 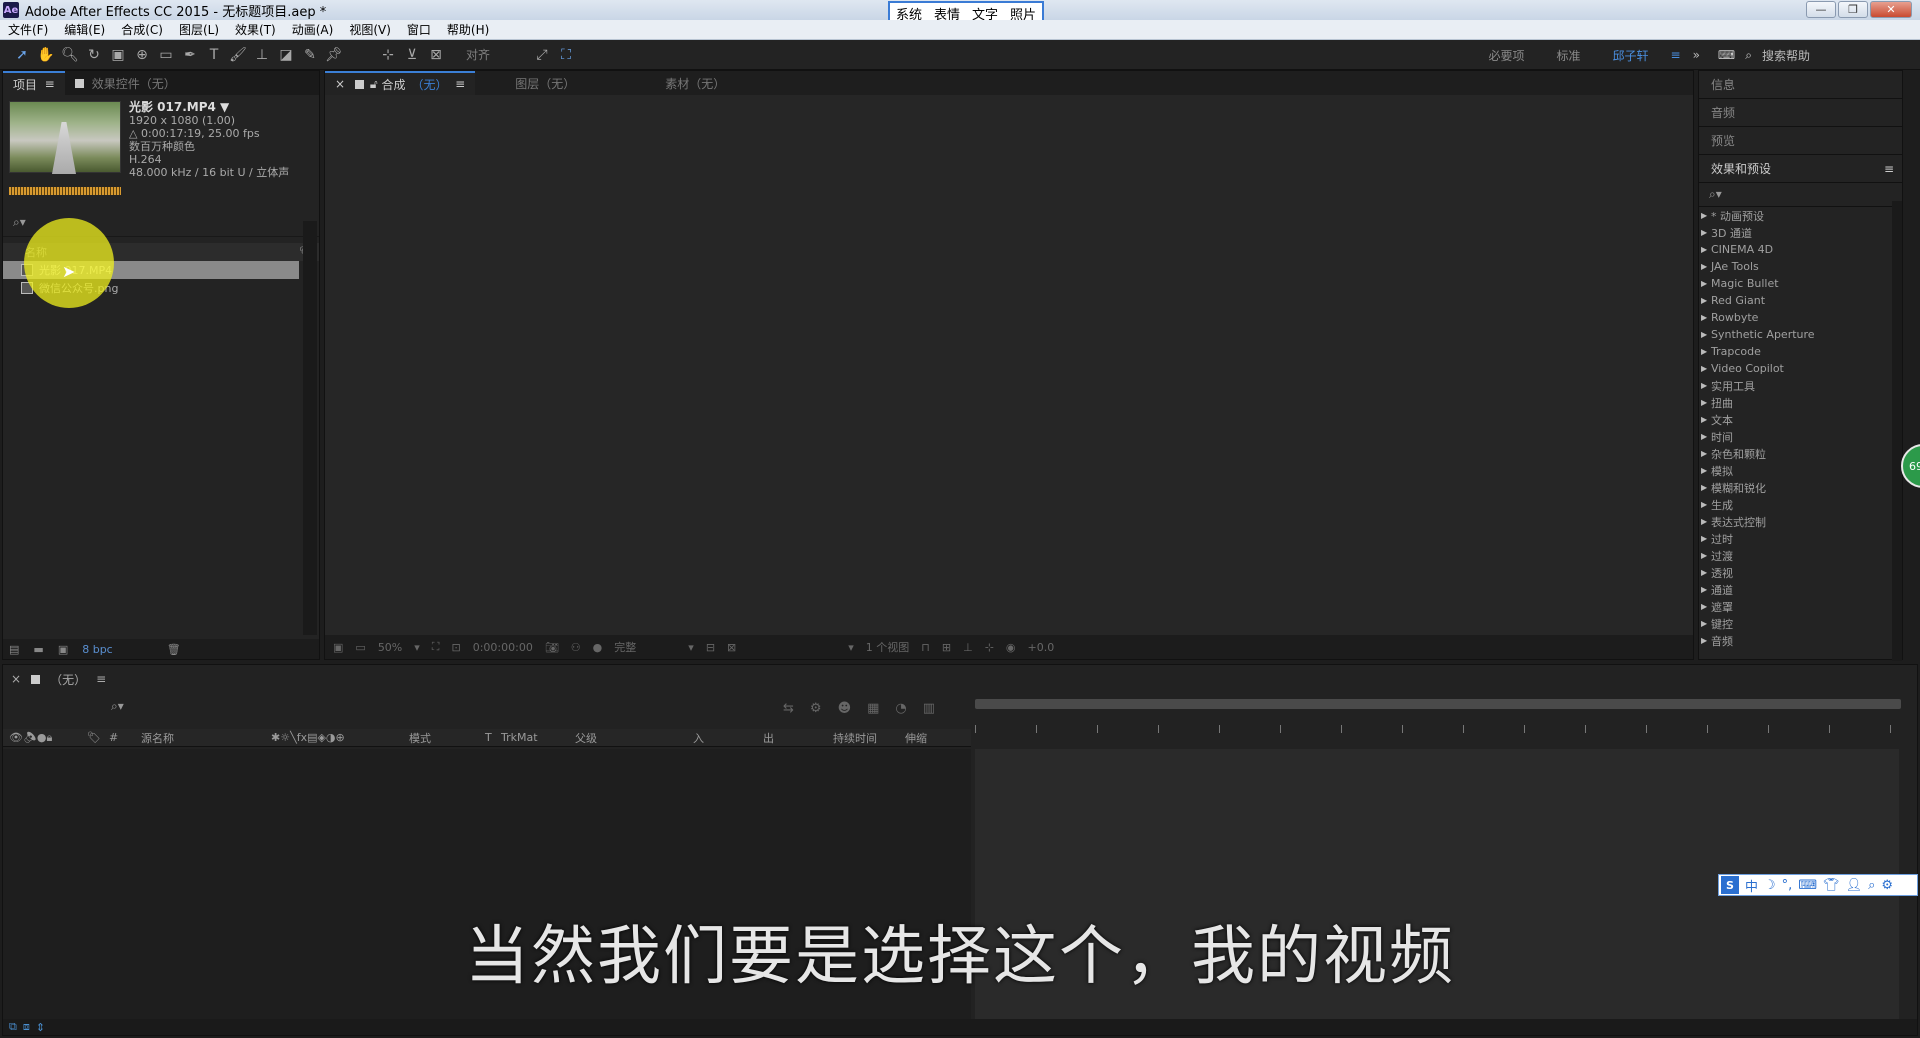 What do you see at coordinates (1741, 168) in the screenshot?
I see `effects-panel-title: 效果和预设` at bounding box center [1741, 168].